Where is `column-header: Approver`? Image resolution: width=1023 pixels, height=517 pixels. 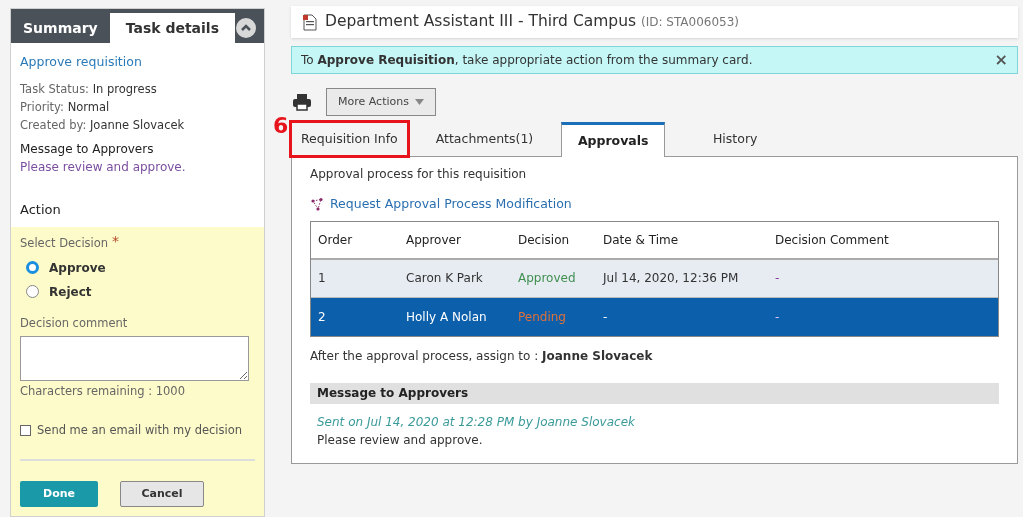 column-header: Approver is located at coordinates (434, 240).